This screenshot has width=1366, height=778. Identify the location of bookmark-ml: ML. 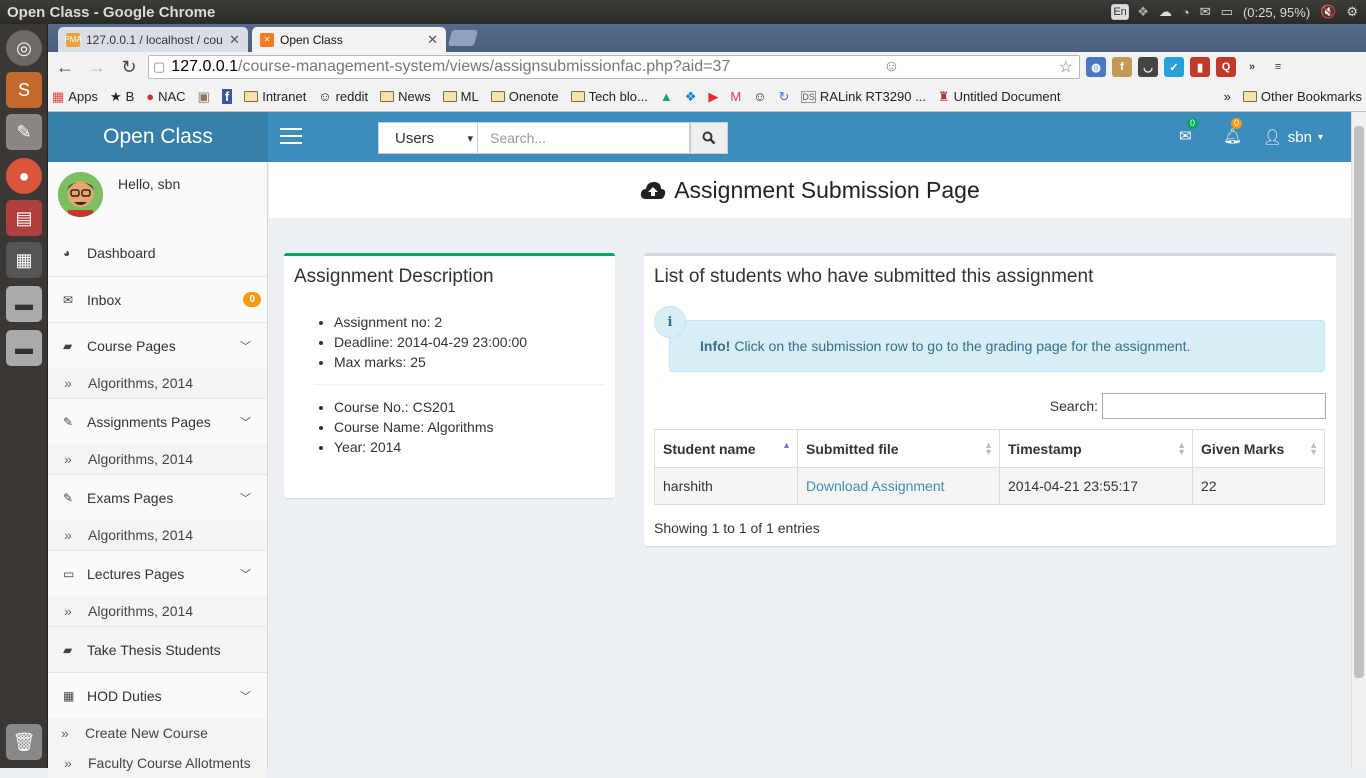
(460, 96).